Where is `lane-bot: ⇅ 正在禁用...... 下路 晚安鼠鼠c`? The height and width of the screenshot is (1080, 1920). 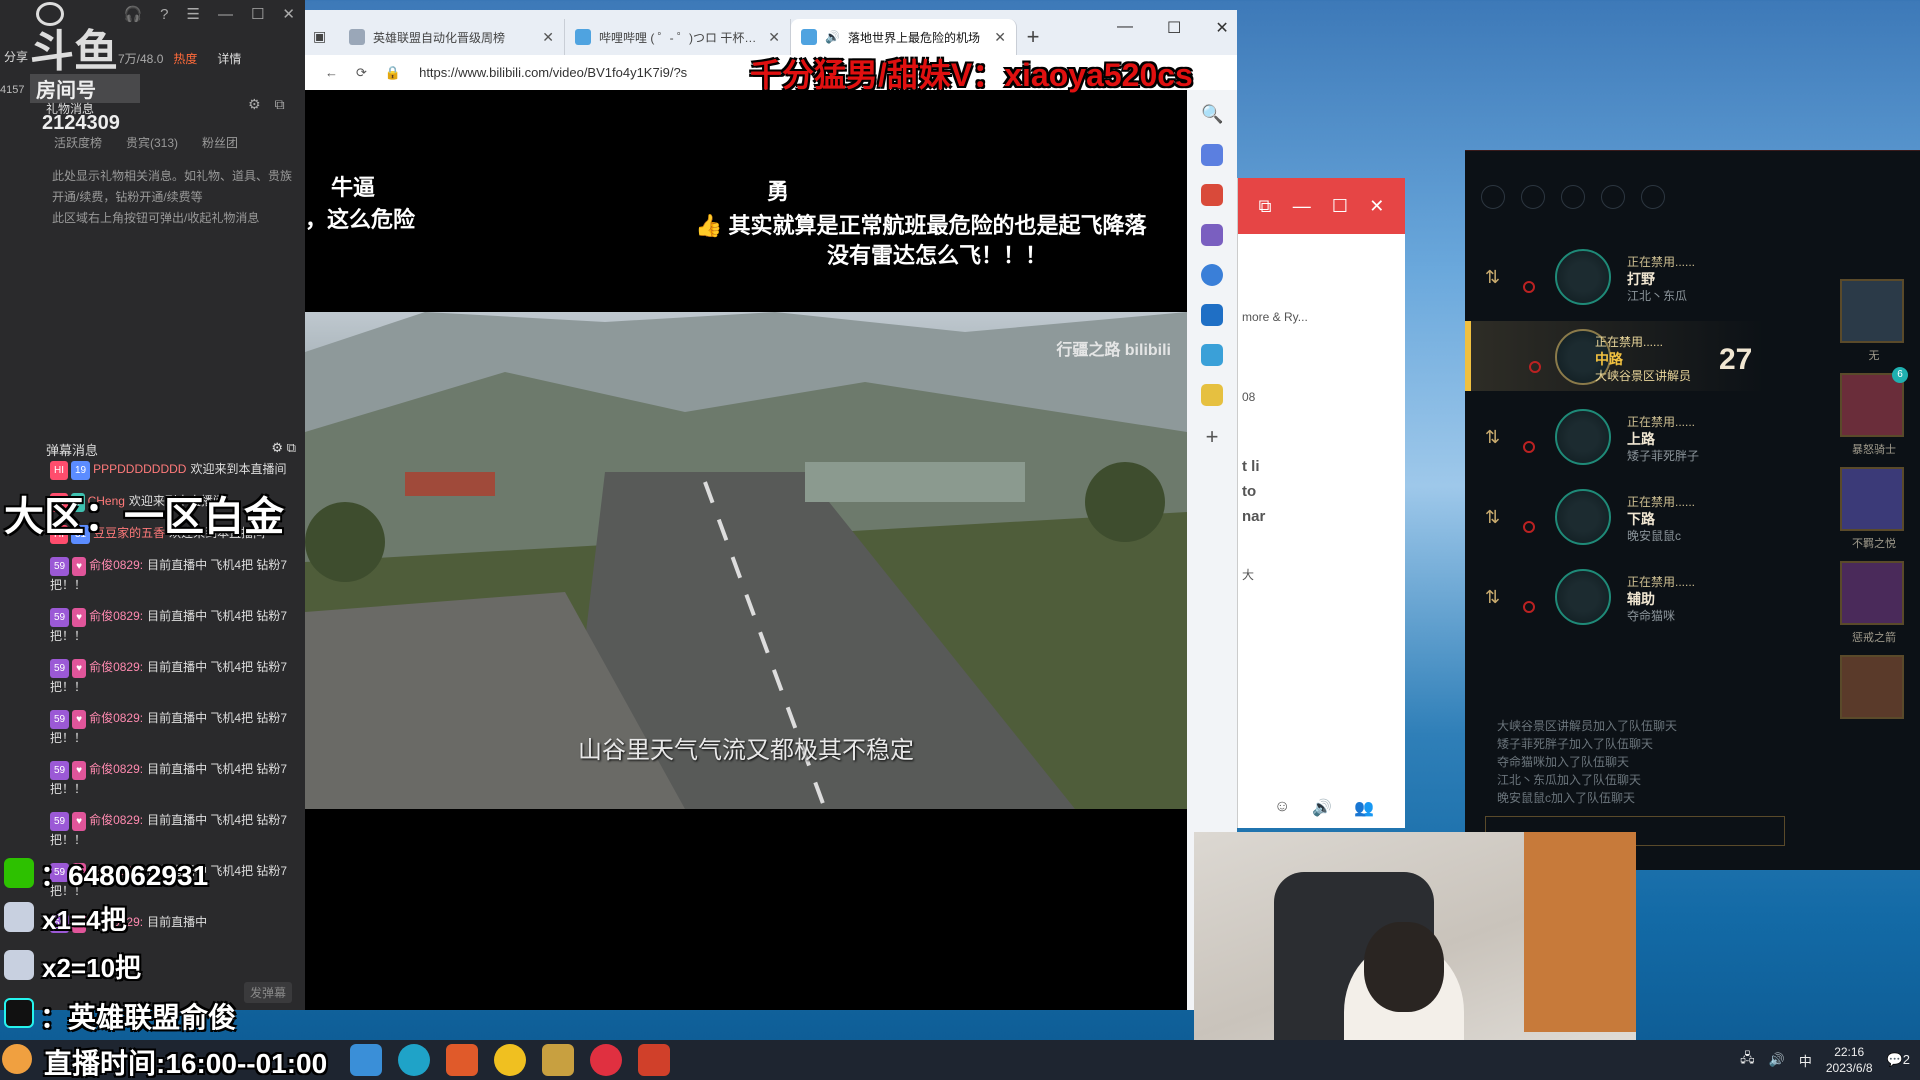
lane-bot: ⇅ 正在禁用...... 下路 晚安鼠鼠c is located at coordinates (1615, 516).